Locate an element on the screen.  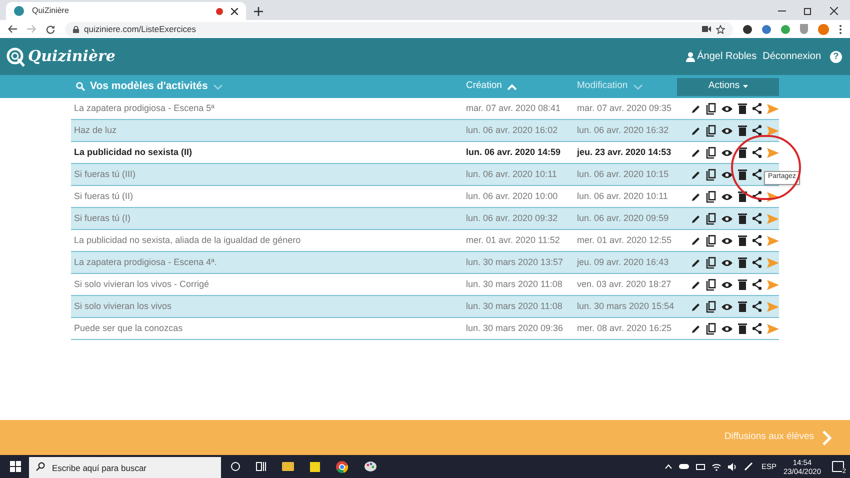
activity-title: Si solo vivieran los vivos is located at coordinates (268, 307).